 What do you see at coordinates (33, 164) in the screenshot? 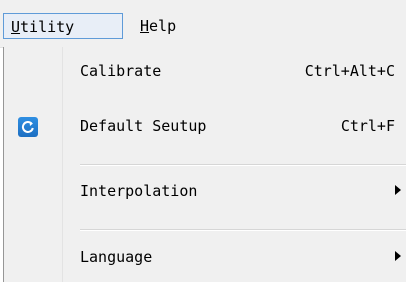
I see `icon-gutter` at bounding box center [33, 164].